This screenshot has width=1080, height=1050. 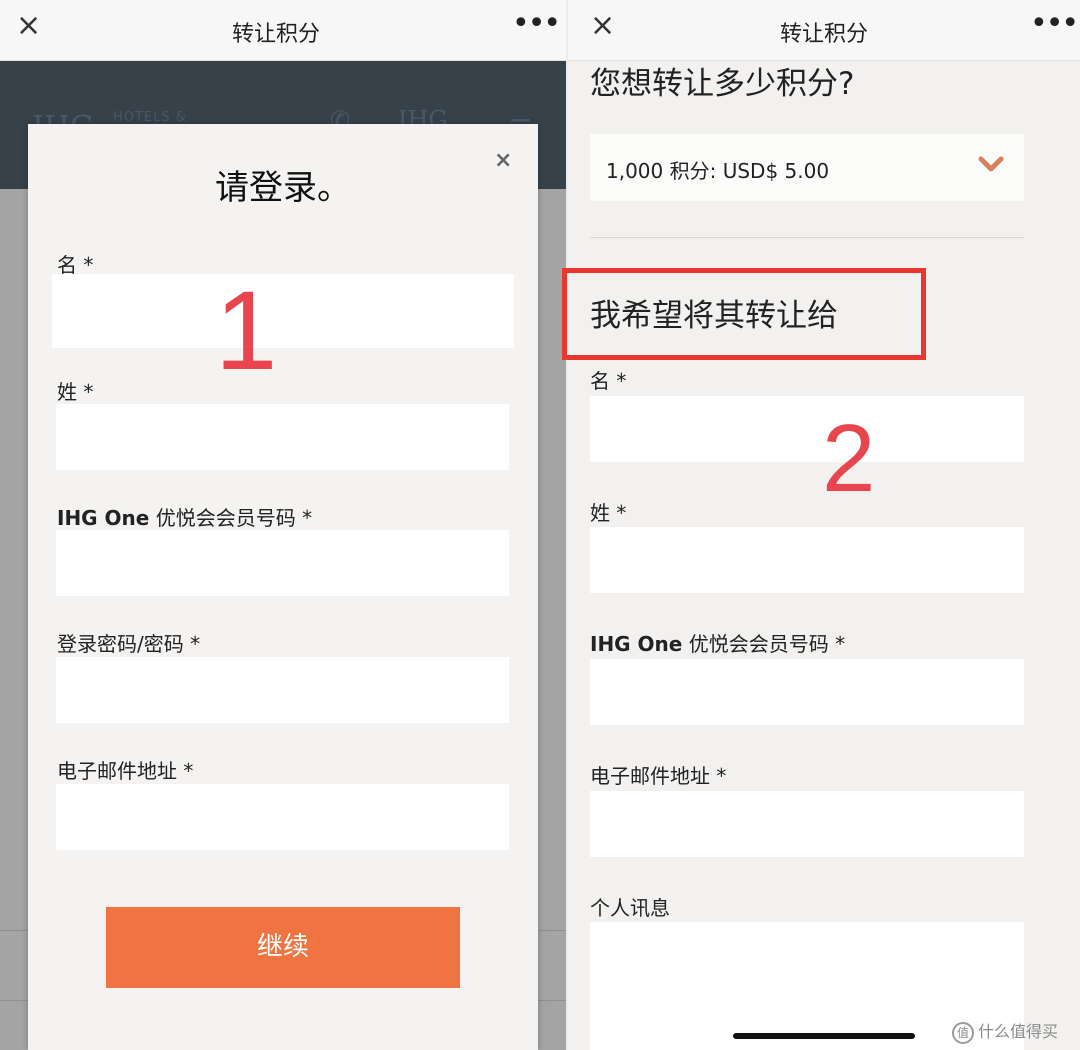 I want to click on password-label: 登录密码/密码 *, so click(x=129, y=644).